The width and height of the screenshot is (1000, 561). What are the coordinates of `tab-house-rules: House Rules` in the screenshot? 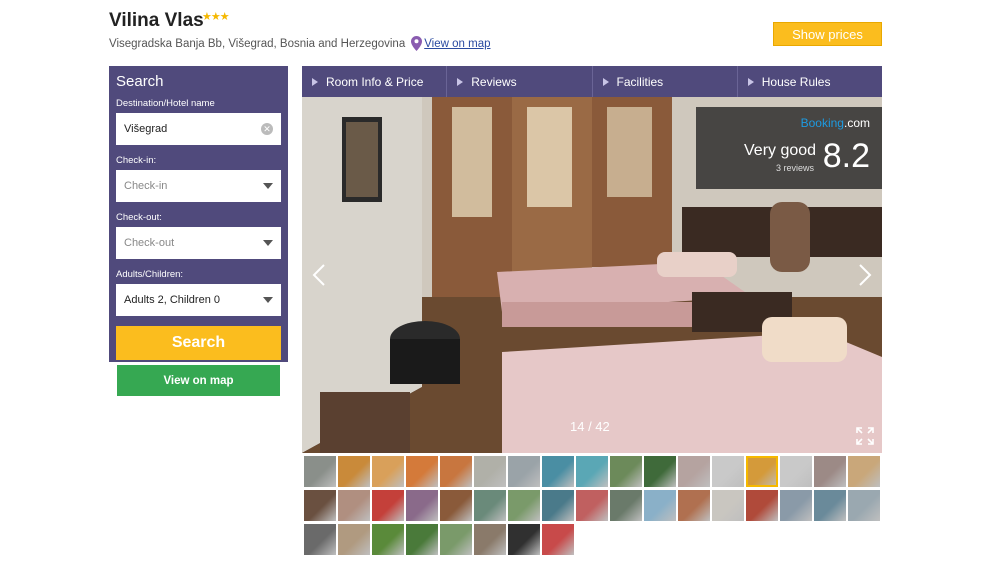 It's located at (810, 81).